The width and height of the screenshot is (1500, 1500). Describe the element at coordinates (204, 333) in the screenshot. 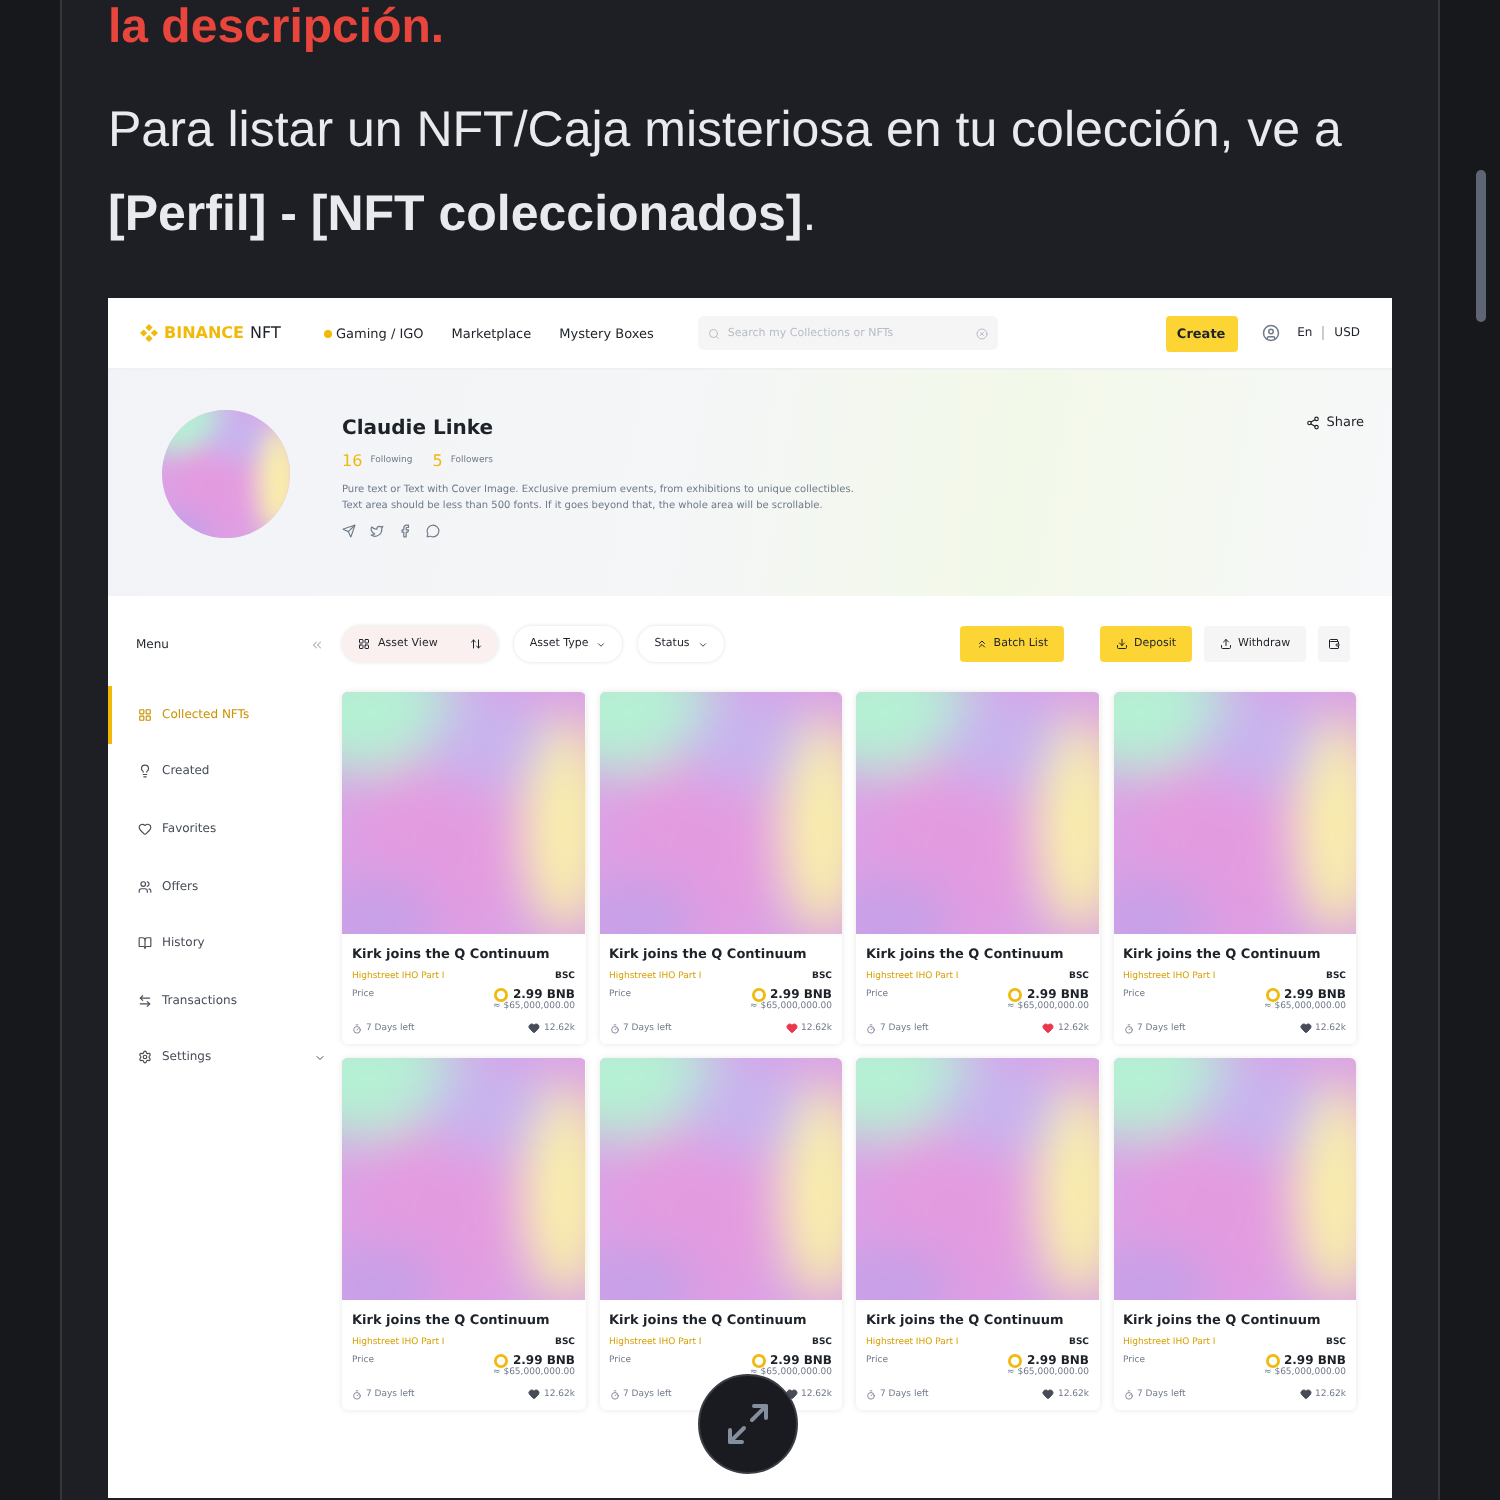

I see `logo-brand: BINANCE` at that location.